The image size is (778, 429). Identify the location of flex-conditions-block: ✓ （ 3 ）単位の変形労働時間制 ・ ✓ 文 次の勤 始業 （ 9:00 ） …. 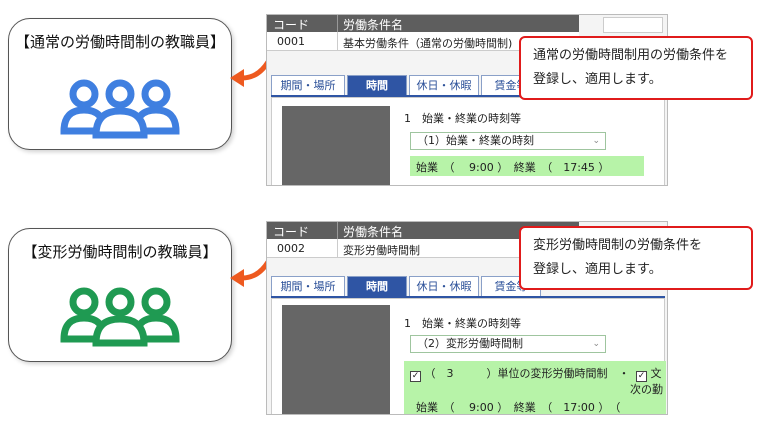
(535, 387).